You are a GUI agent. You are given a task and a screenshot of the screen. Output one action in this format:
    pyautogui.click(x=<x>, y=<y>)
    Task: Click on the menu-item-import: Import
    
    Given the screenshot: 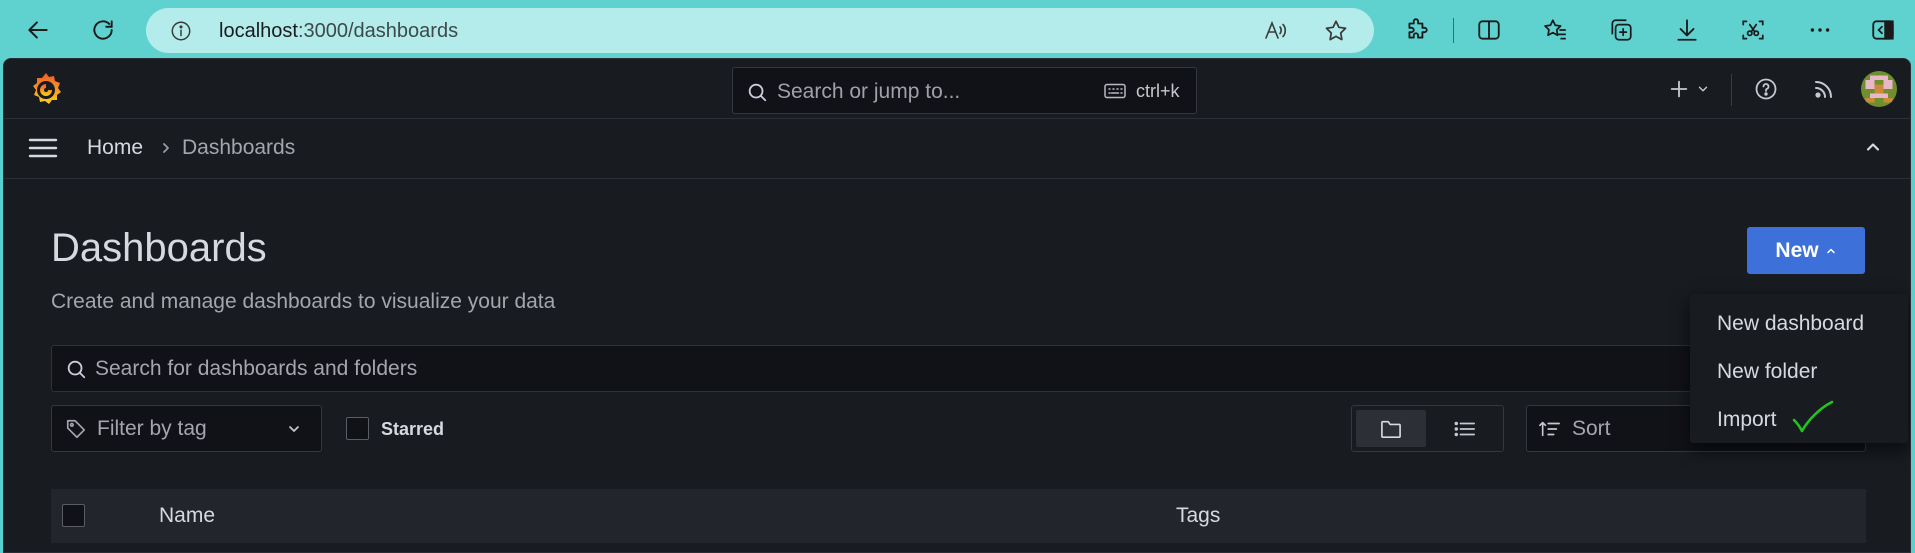 What is the action you would take?
    pyautogui.click(x=1799, y=420)
    